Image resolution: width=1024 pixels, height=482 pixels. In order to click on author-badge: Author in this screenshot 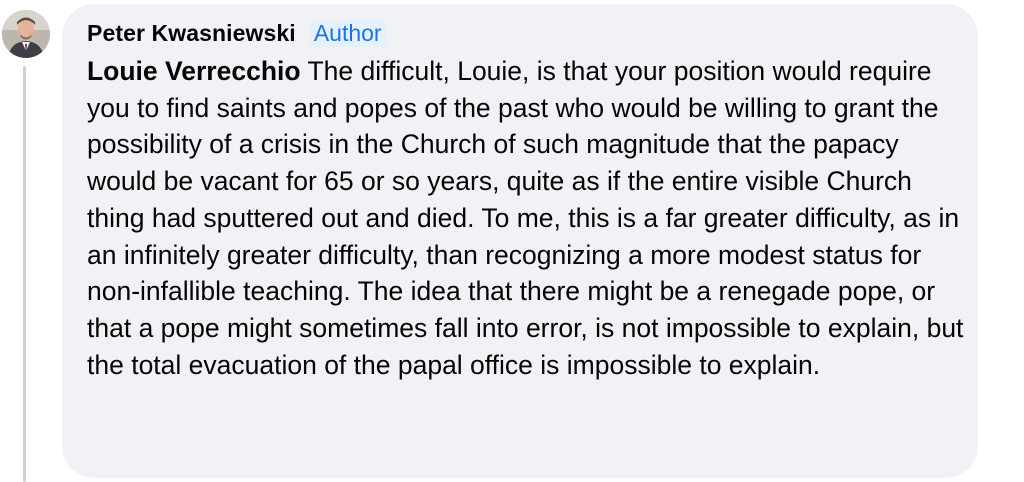, I will do `click(347, 33)`.